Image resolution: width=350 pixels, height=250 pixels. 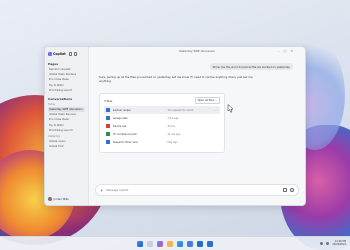 What do you see at coordinates (66, 146) in the screenshot?
I see `sidebar-conversation-item: Global Fork` at bounding box center [66, 146].